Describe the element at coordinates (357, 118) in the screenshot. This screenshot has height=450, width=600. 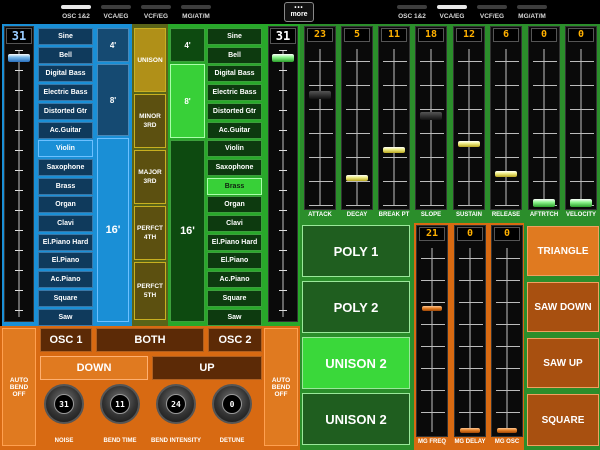
I see `env-slider-decay` at that location.